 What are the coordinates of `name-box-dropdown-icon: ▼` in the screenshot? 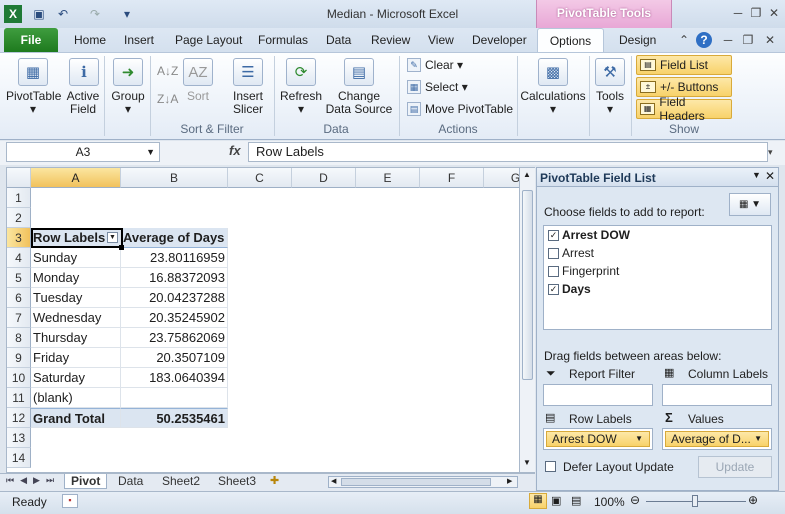 It's located at (150, 152).